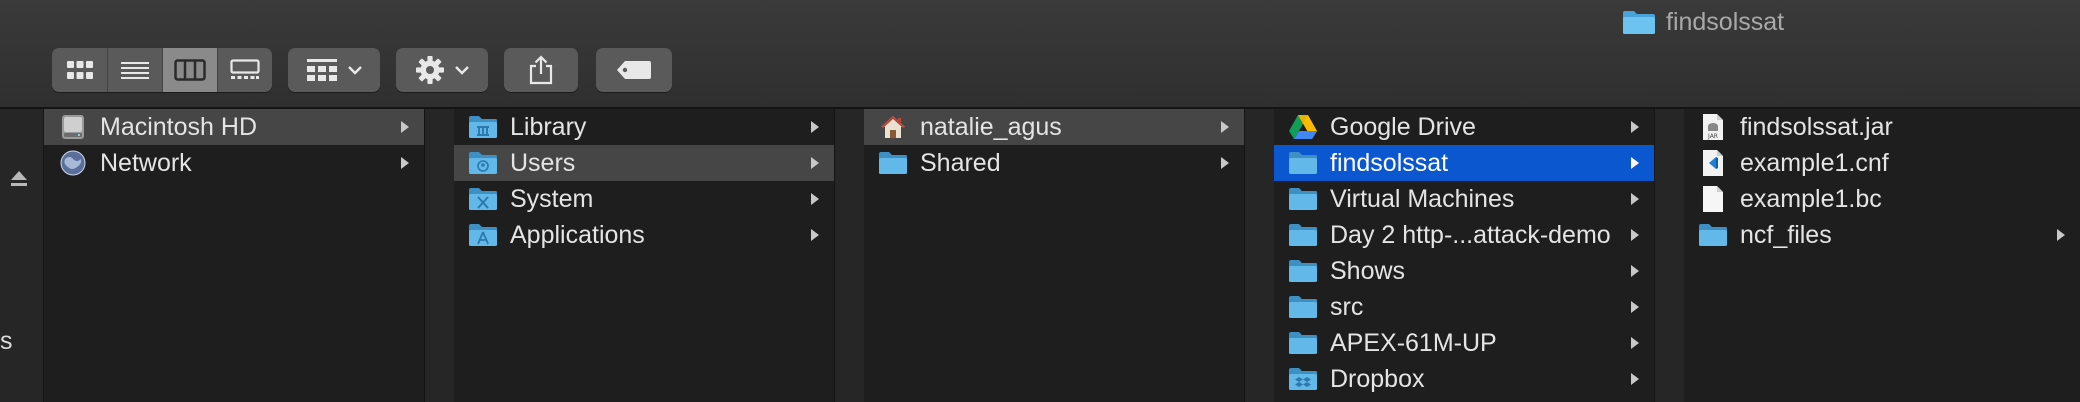 This screenshot has height=402, width=2080. Describe the element at coordinates (1786, 234) in the screenshot. I see `list-item-label: ncf_files` at that location.